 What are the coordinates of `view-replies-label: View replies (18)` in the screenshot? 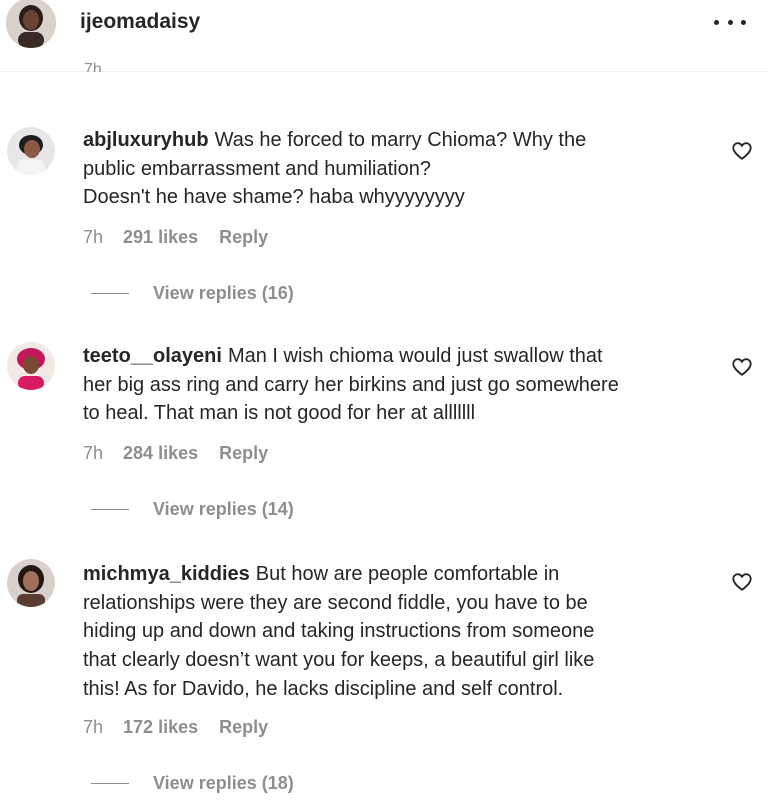 It's located at (223, 783).